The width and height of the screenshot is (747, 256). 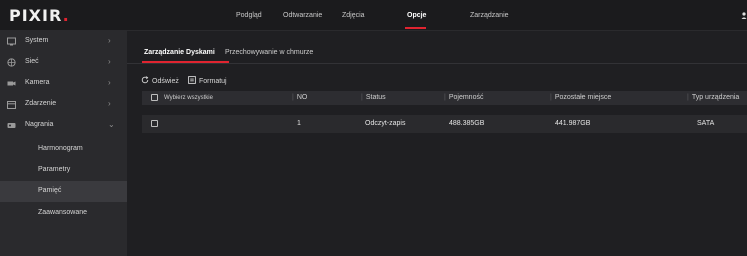 What do you see at coordinates (63, 83) in the screenshot?
I see `sidebar-item-kamera: Kamera ›` at bounding box center [63, 83].